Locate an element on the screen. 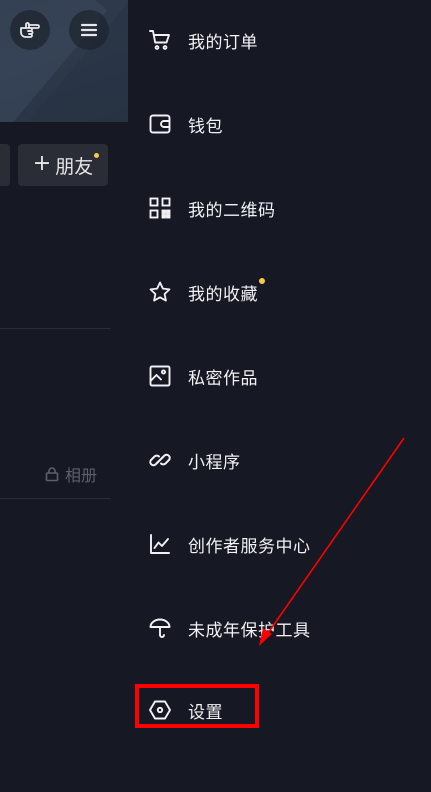  menu-item-label: 我的二维码 is located at coordinates (232, 210).